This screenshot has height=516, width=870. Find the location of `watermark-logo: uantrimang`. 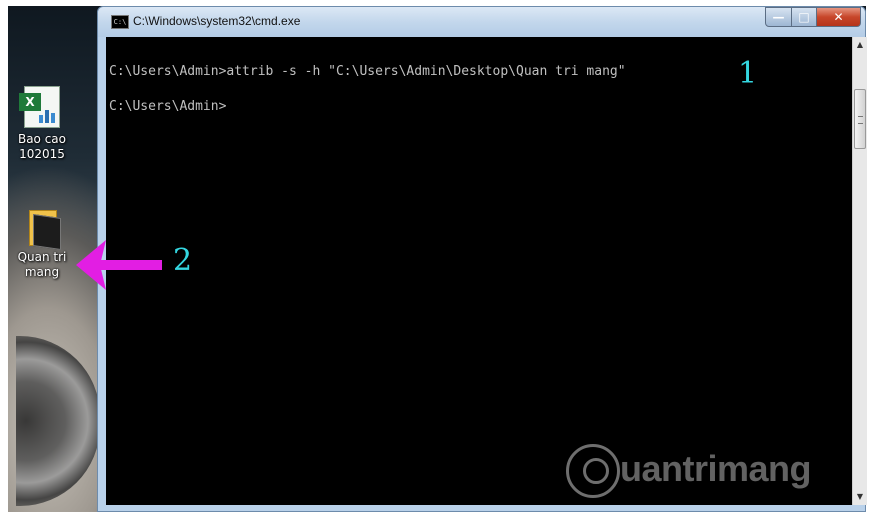

watermark-logo: uantrimang is located at coordinates (716, 474).